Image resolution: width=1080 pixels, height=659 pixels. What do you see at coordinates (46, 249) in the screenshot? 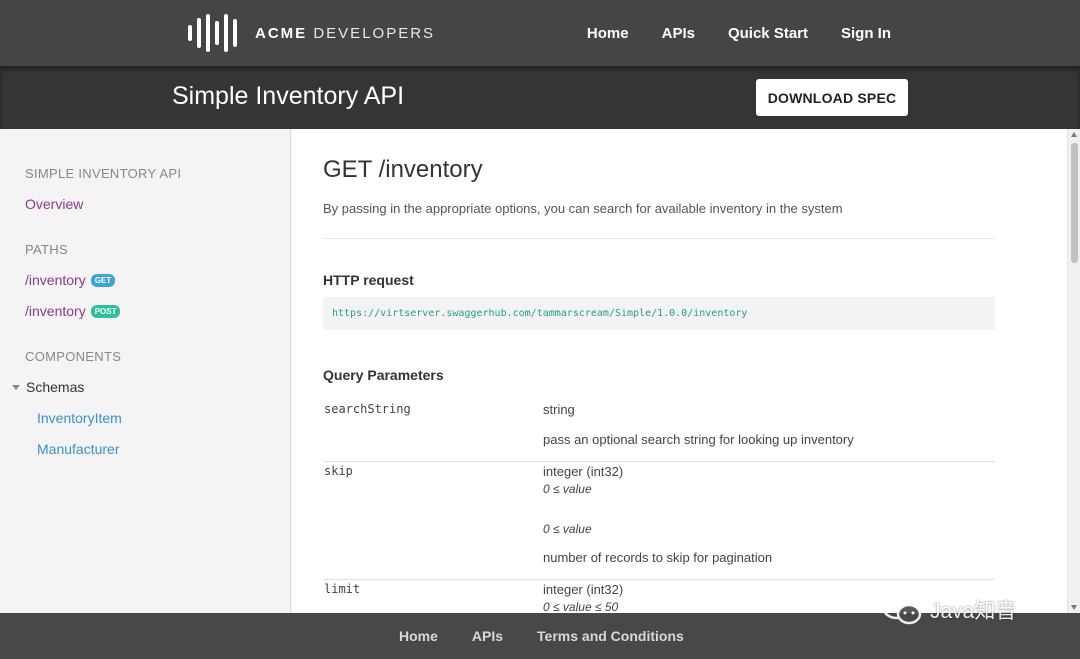
I see `sidebar-heading-paths: PATHS` at bounding box center [46, 249].